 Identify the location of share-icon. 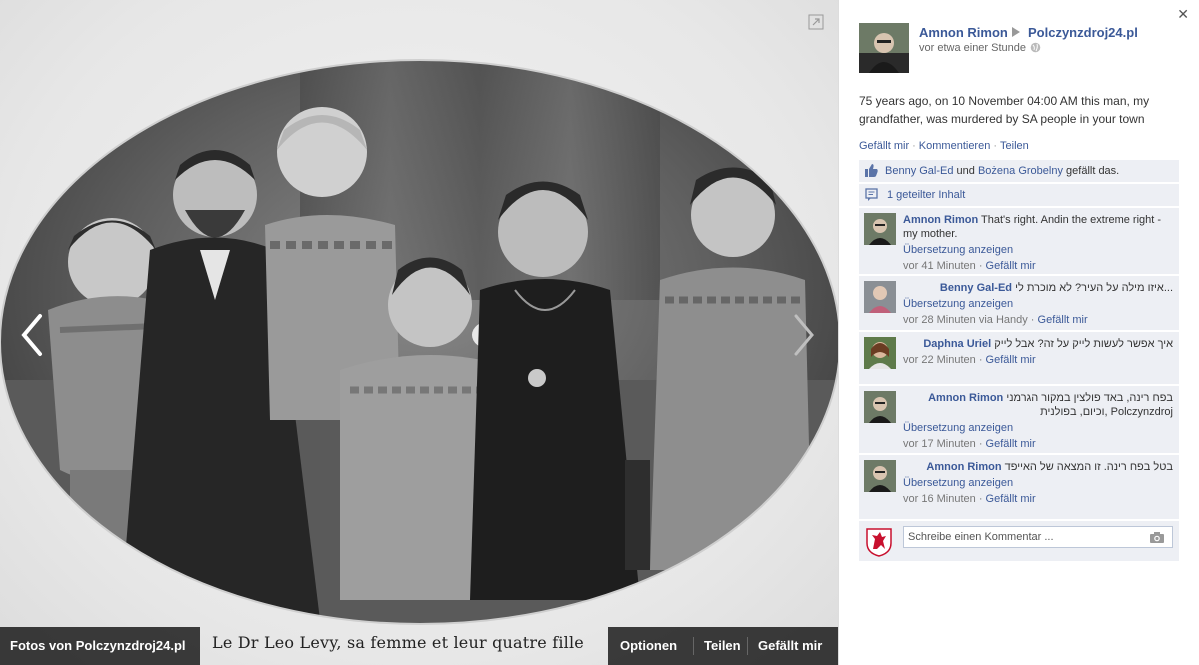
(871, 194).